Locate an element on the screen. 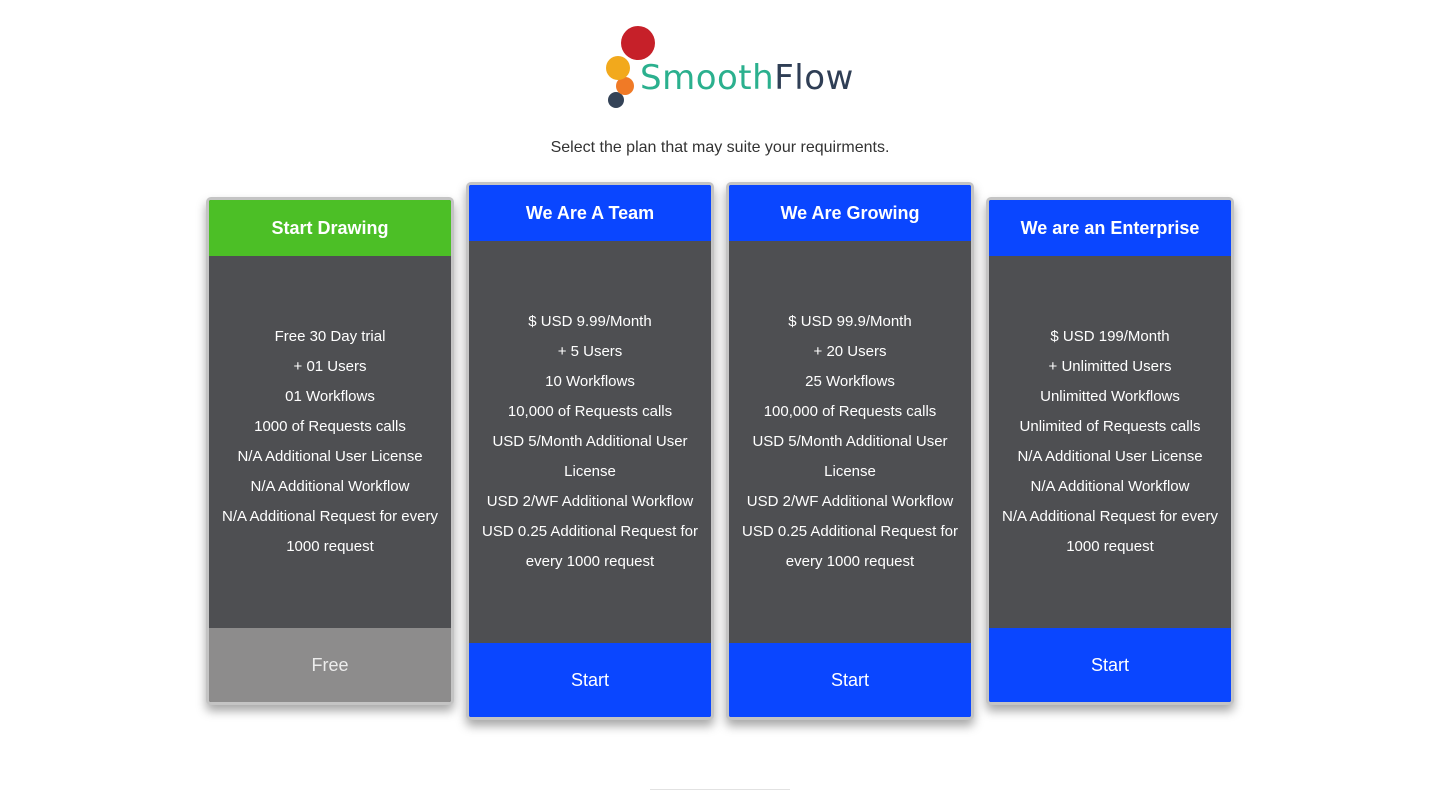  logo-wordmark: SmoothFlow is located at coordinates (747, 78).